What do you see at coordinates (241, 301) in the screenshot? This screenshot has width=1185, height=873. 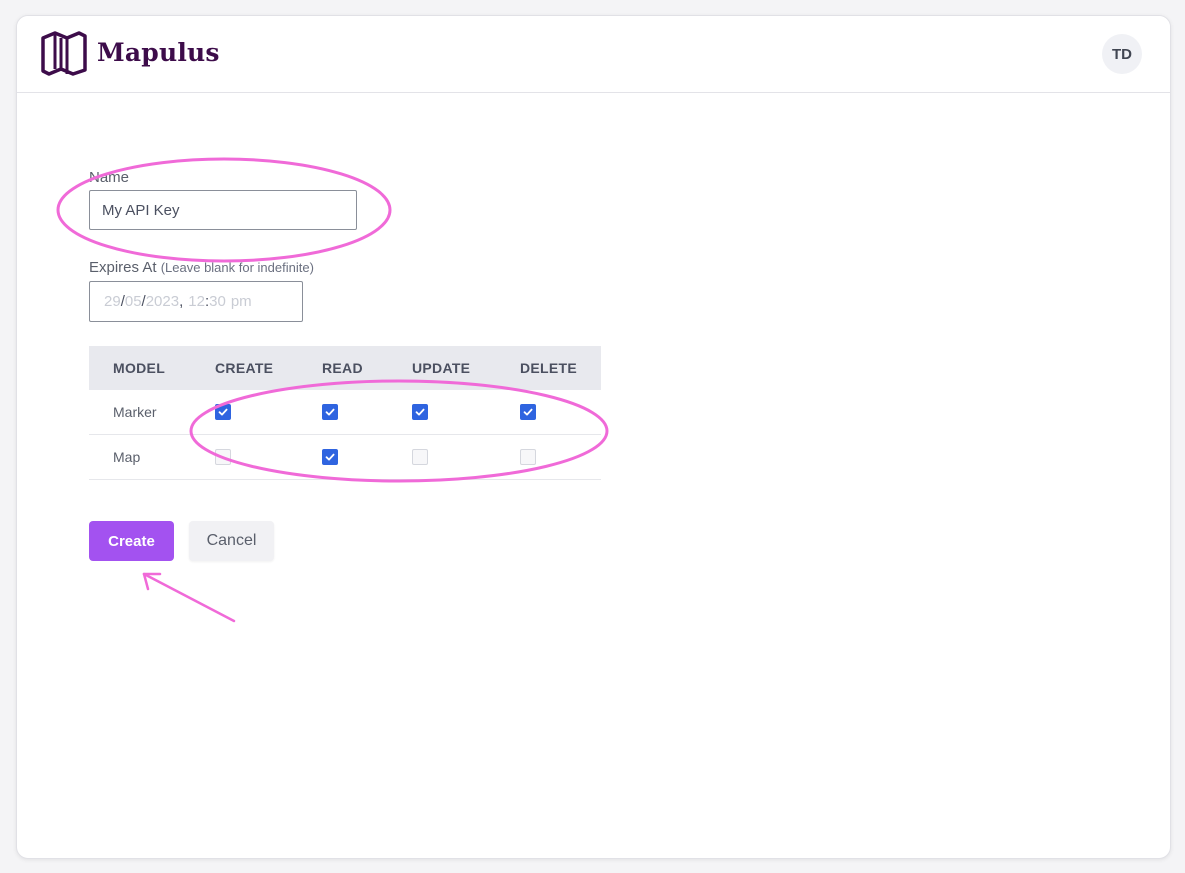 I see `expires-ampm: pm` at bounding box center [241, 301].